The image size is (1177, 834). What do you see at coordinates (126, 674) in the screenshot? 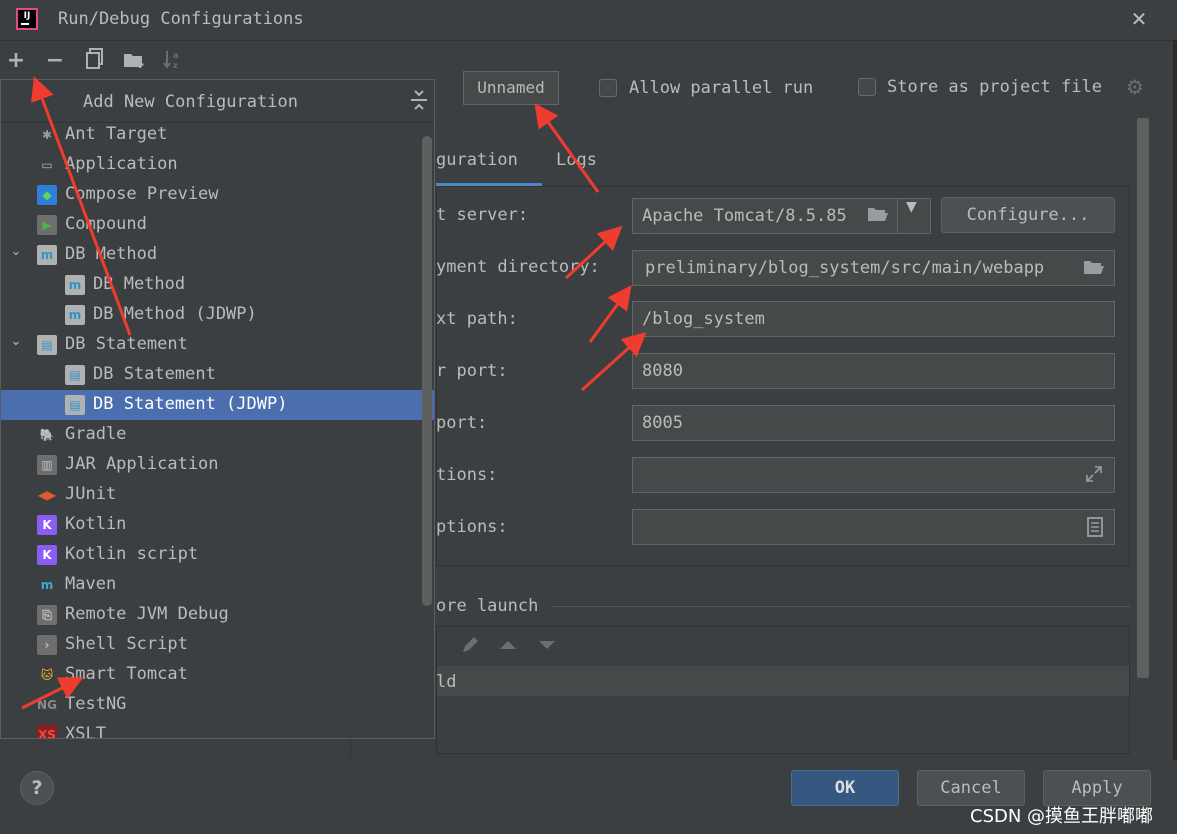
I see `configuration-type-label: Smart Tomcat` at bounding box center [126, 674].